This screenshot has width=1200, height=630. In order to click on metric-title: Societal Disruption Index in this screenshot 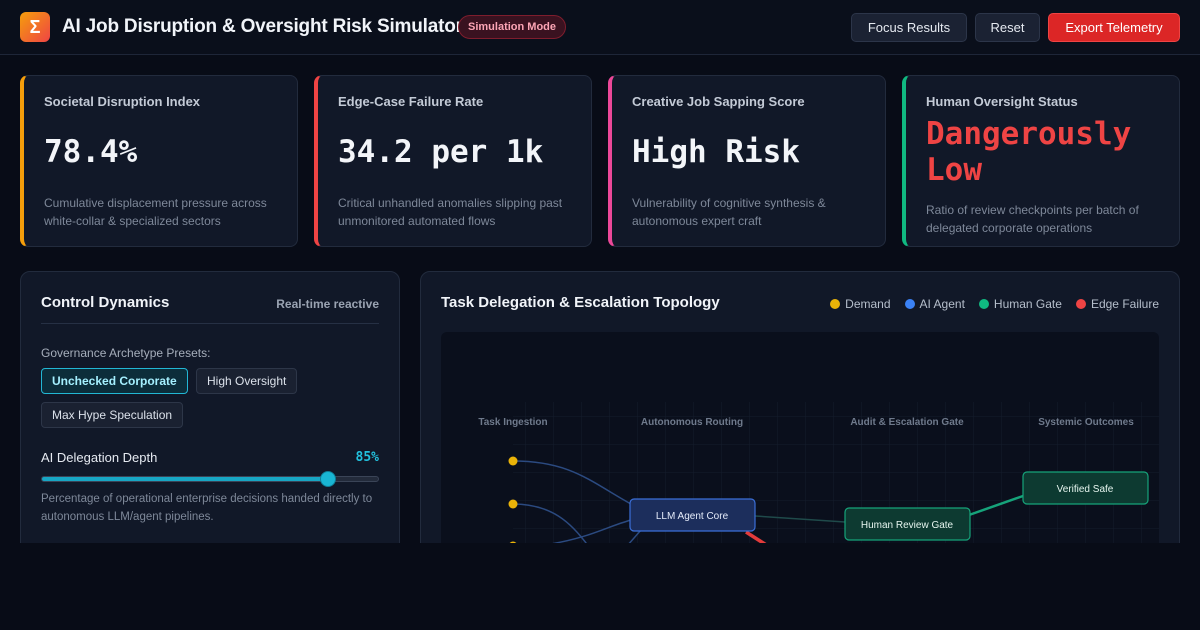, I will do `click(122, 101)`.